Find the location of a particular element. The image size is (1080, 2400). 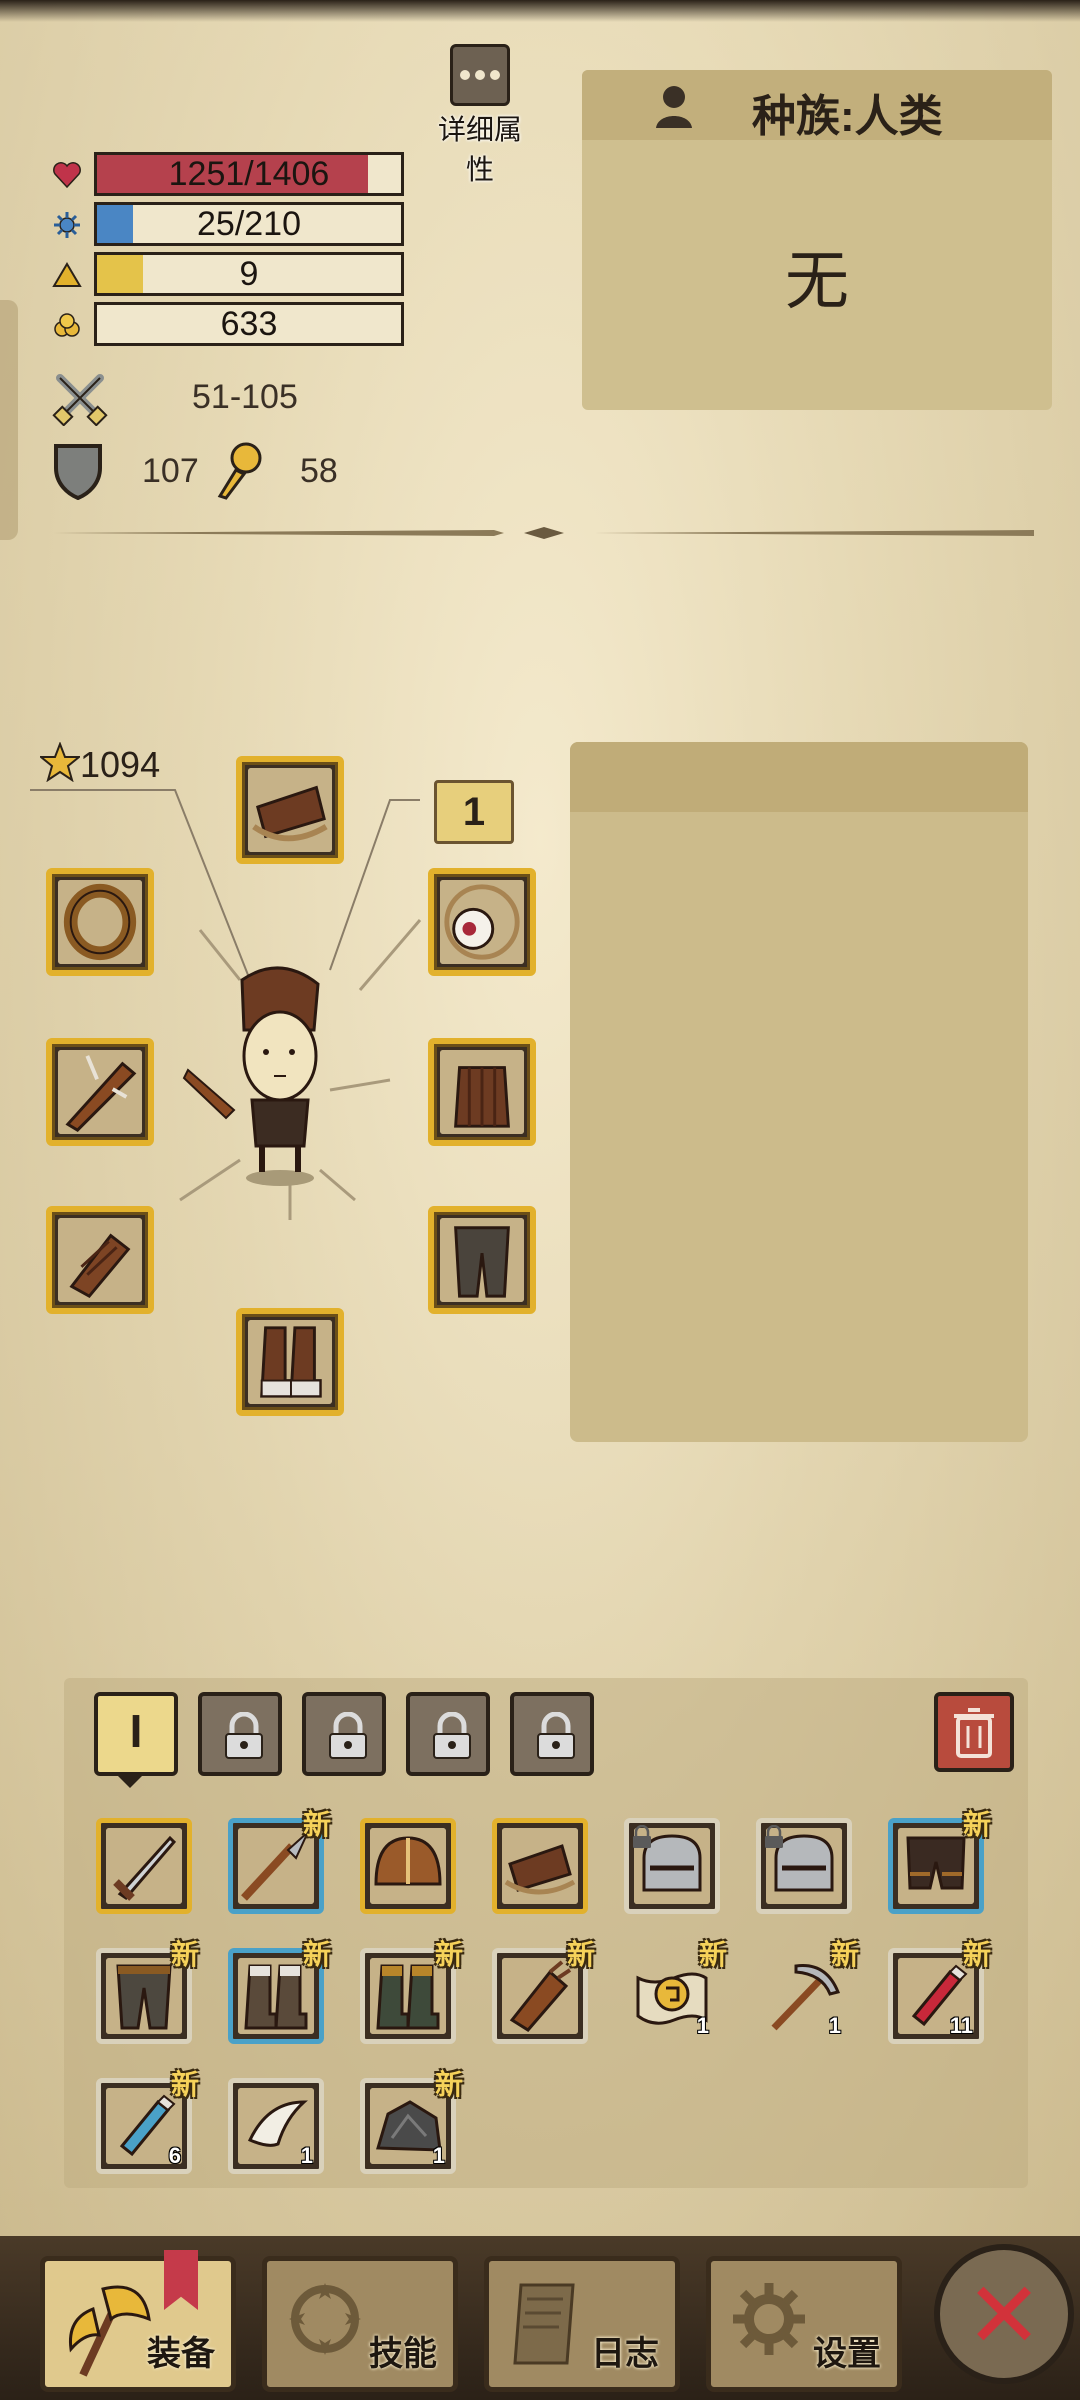

nav-skills-label: 技能 is located at coordinates (403, 2354).